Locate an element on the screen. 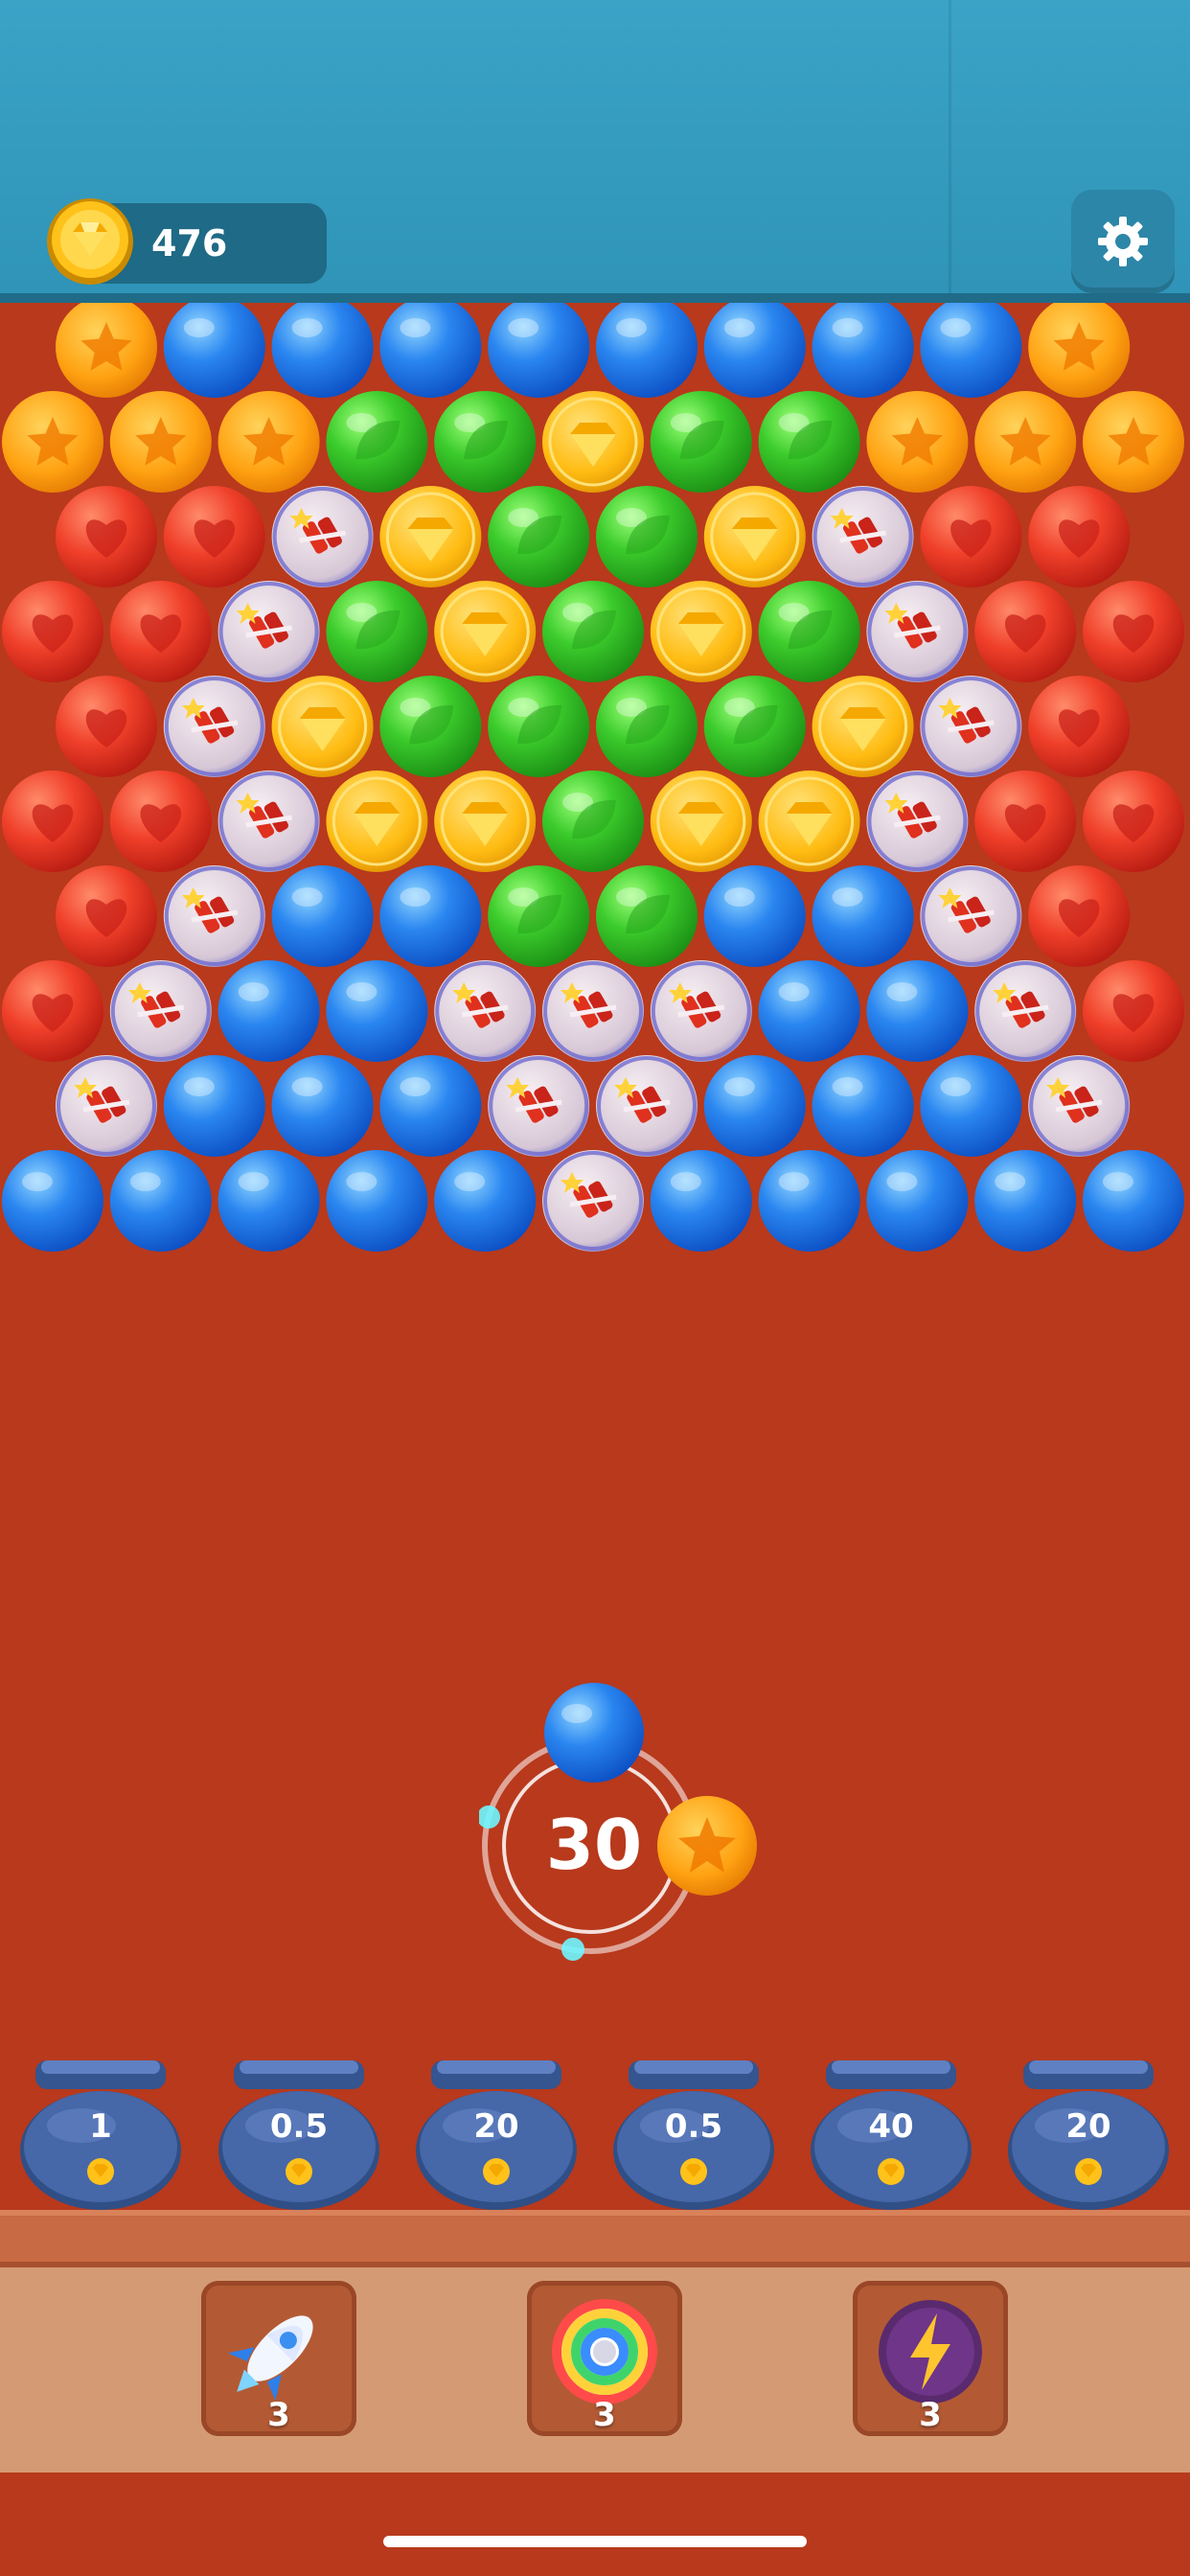  lightning-booster-button: 3 is located at coordinates (931, 2358).